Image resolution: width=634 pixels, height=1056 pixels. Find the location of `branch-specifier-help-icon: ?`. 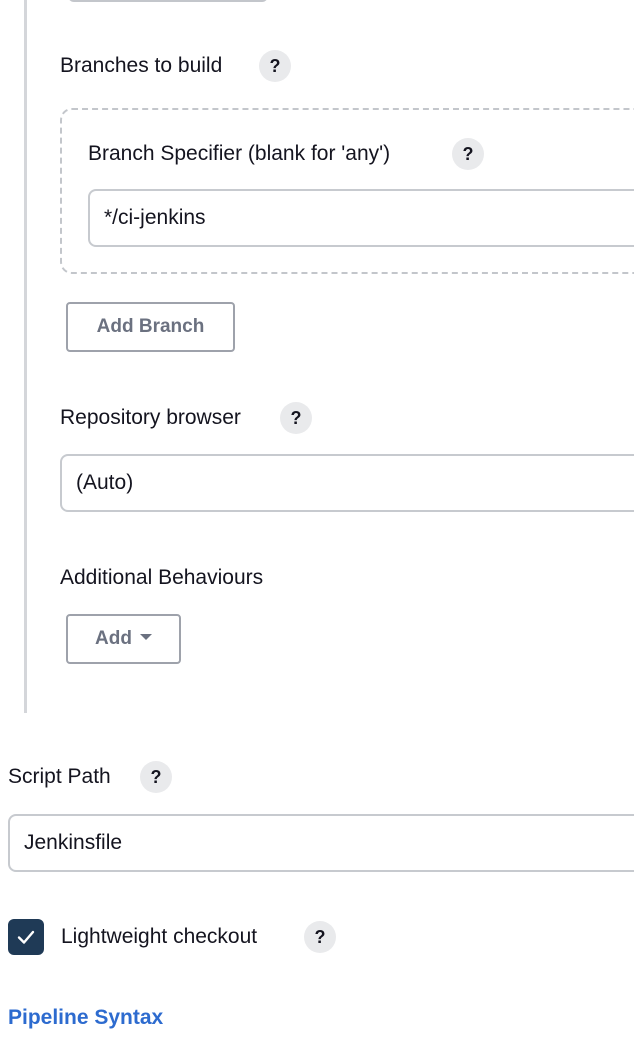

branch-specifier-help-icon: ? is located at coordinates (468, 154).